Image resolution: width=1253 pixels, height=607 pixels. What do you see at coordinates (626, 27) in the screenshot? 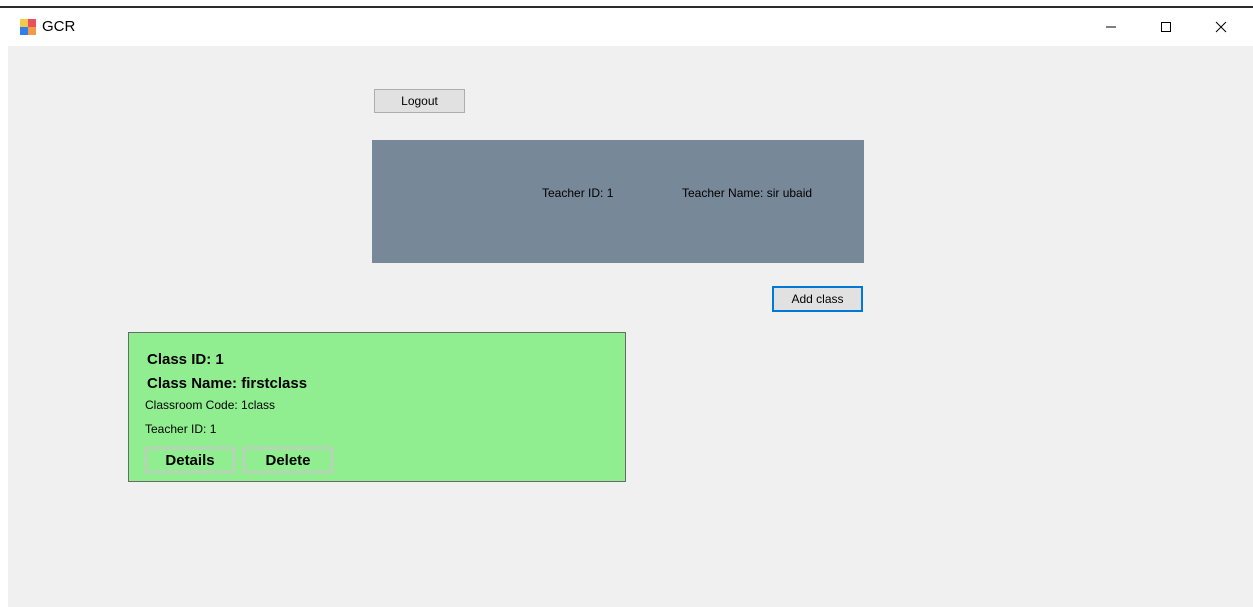
I see `title-bar: GCR` at bounding box center [626, 27].